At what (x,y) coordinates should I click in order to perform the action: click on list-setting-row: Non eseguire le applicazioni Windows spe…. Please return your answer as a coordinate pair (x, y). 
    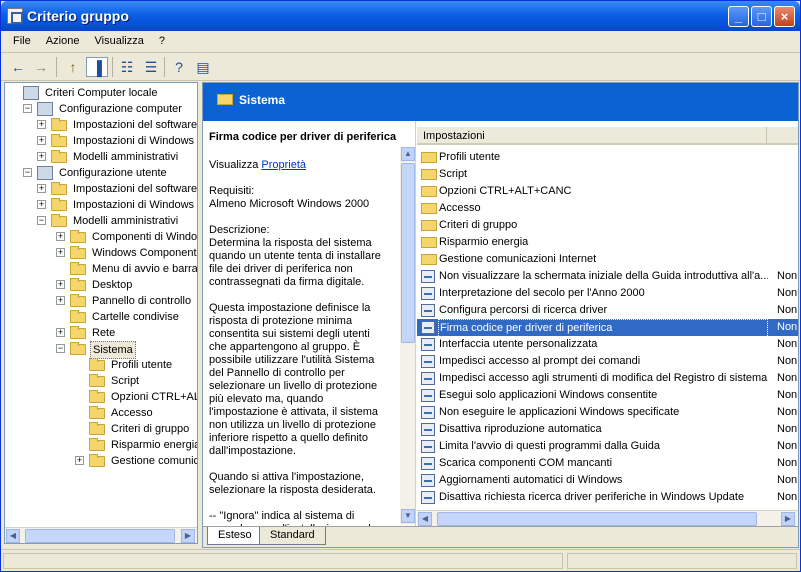
    Looking at the image, I should click on (607, 412).